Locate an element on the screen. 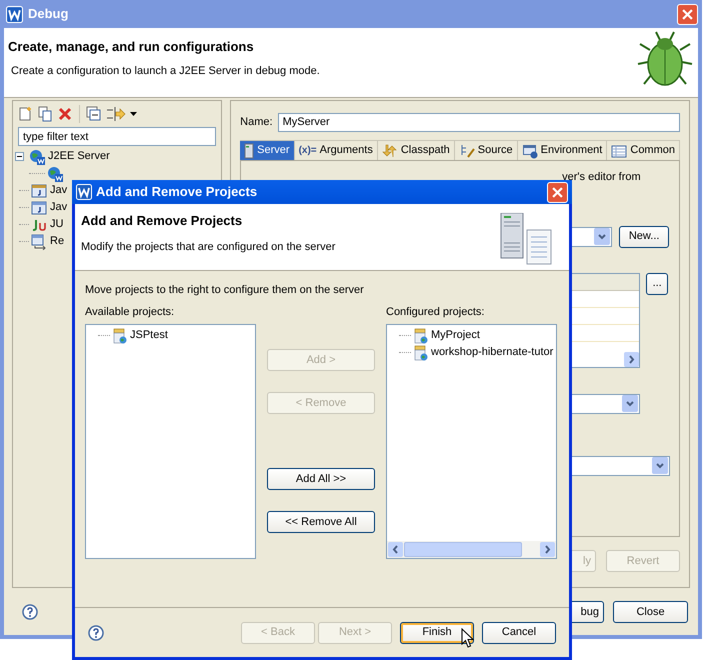 This screenshot has height=660, width=704. tab: Environment is located at coordinates (563, 150).